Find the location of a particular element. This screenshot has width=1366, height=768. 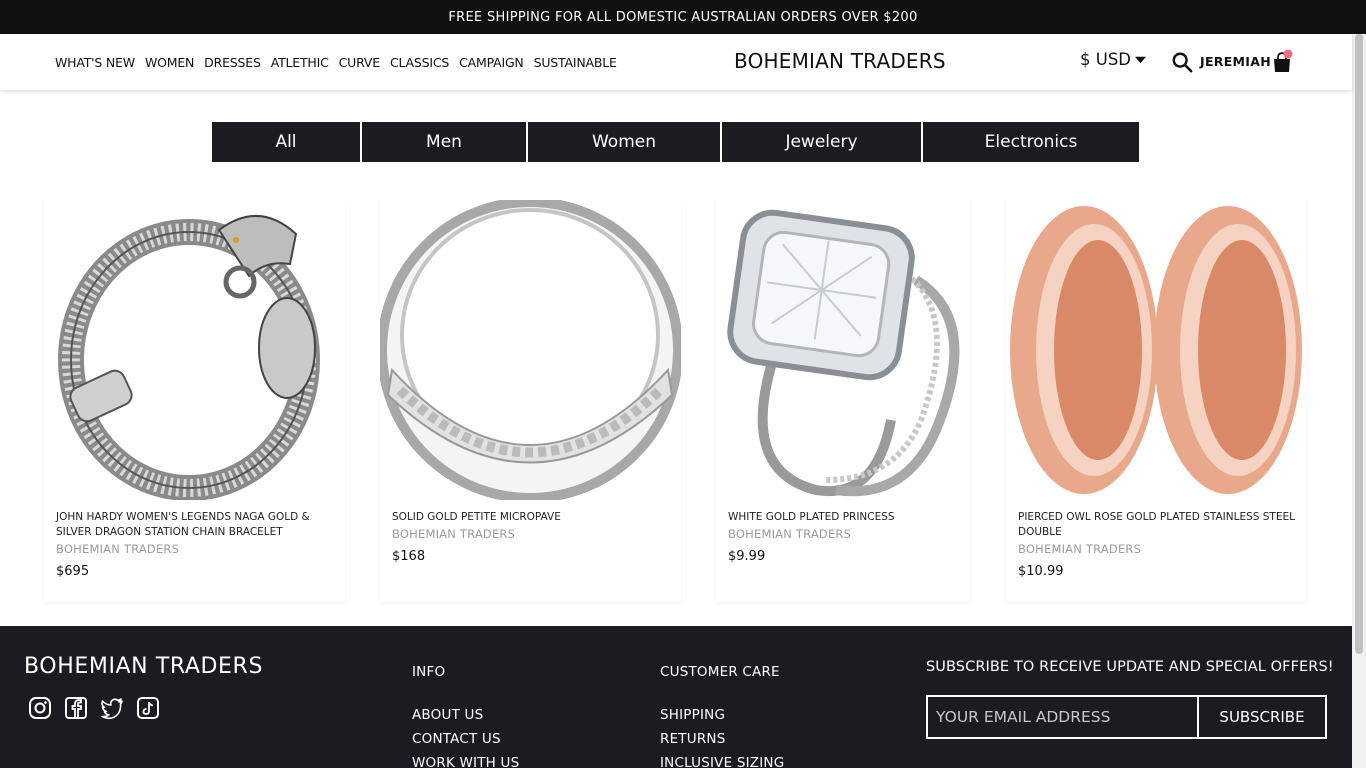

footer-info-column: INFO ABOUT US CONTACT US WORK WITH US is located at coordinates (465, 716).